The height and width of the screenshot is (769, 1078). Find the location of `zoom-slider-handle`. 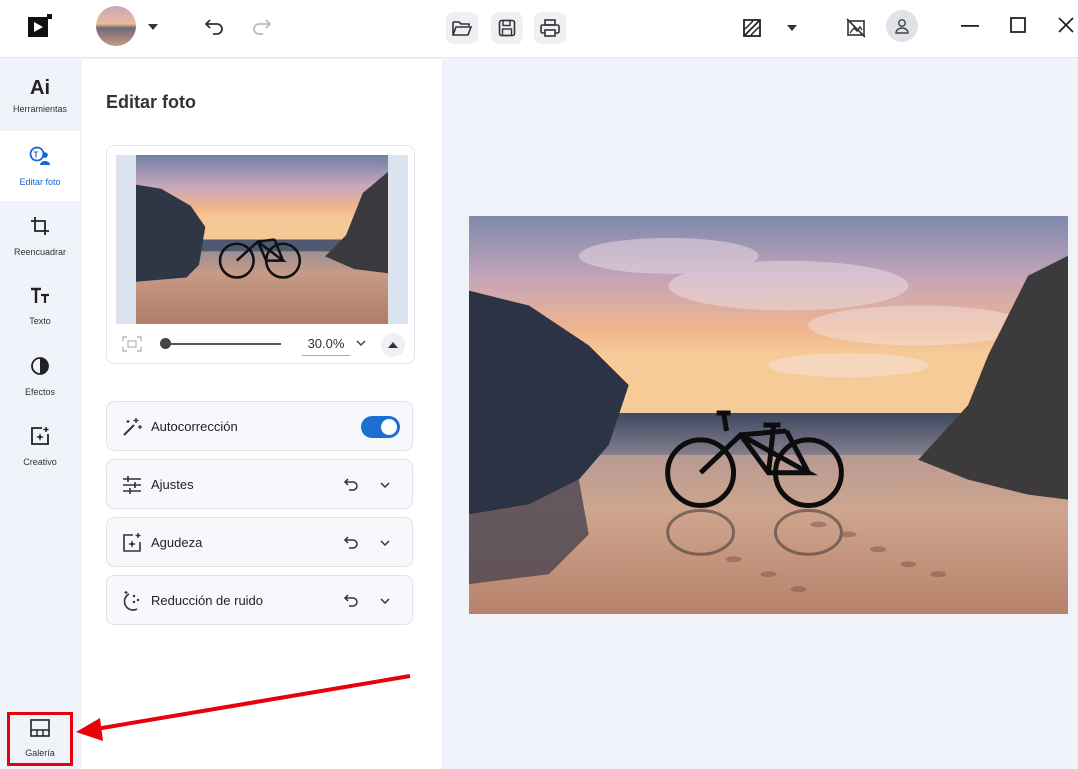

zoom-slider-handle is located at coordinates (165, 343).